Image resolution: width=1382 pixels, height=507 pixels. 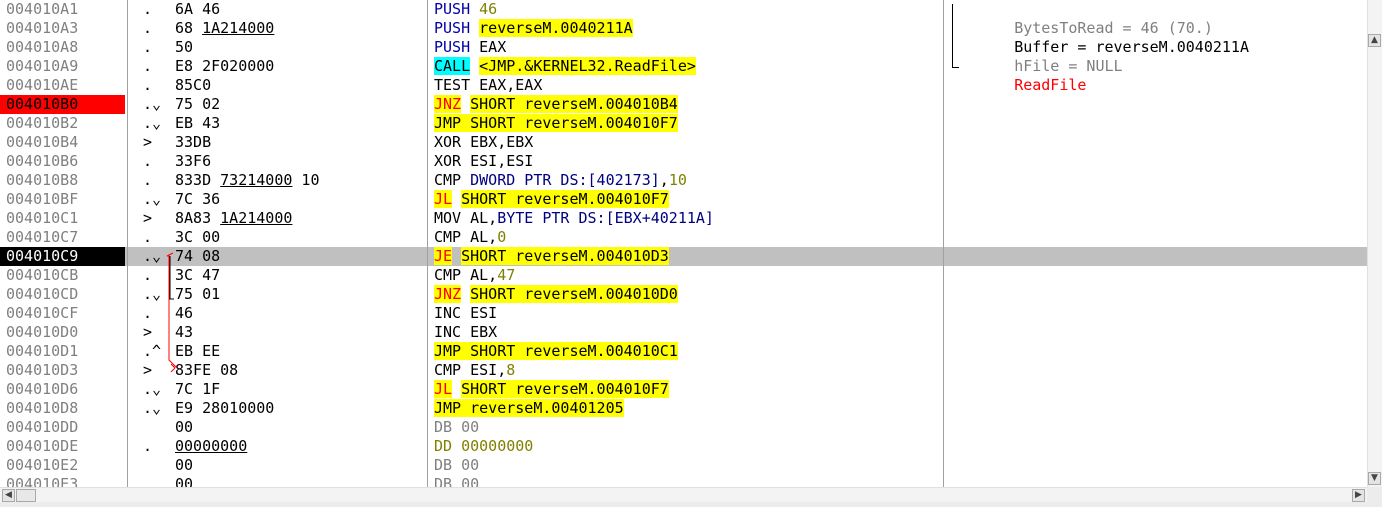 I want to click on horizontal-scrollbar: ◀ ▶, so click(x=683, y=494).